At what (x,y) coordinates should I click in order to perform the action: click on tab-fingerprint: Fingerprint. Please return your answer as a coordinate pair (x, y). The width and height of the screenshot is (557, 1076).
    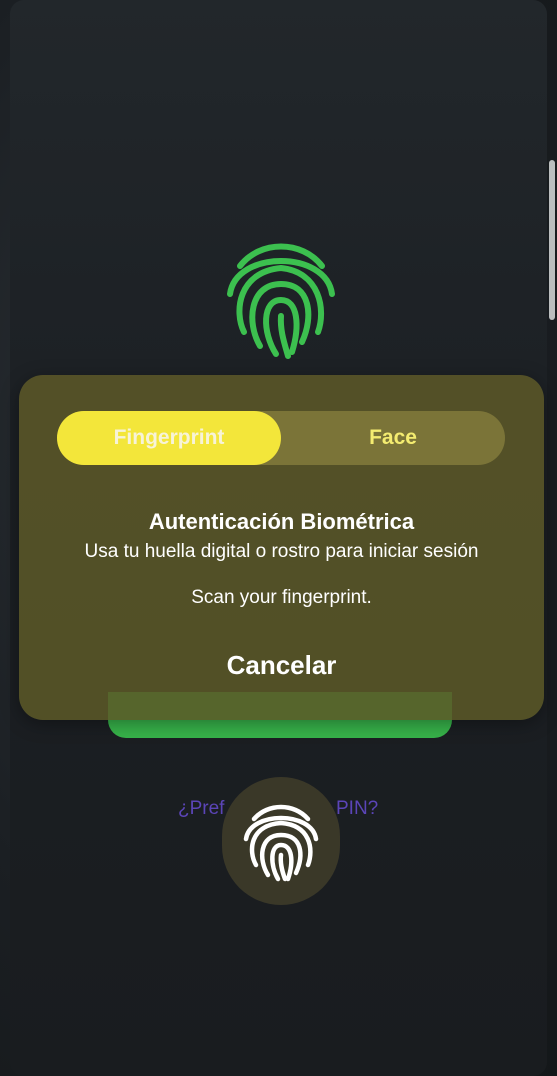
    Looking at the image, I should click on (169, 438).